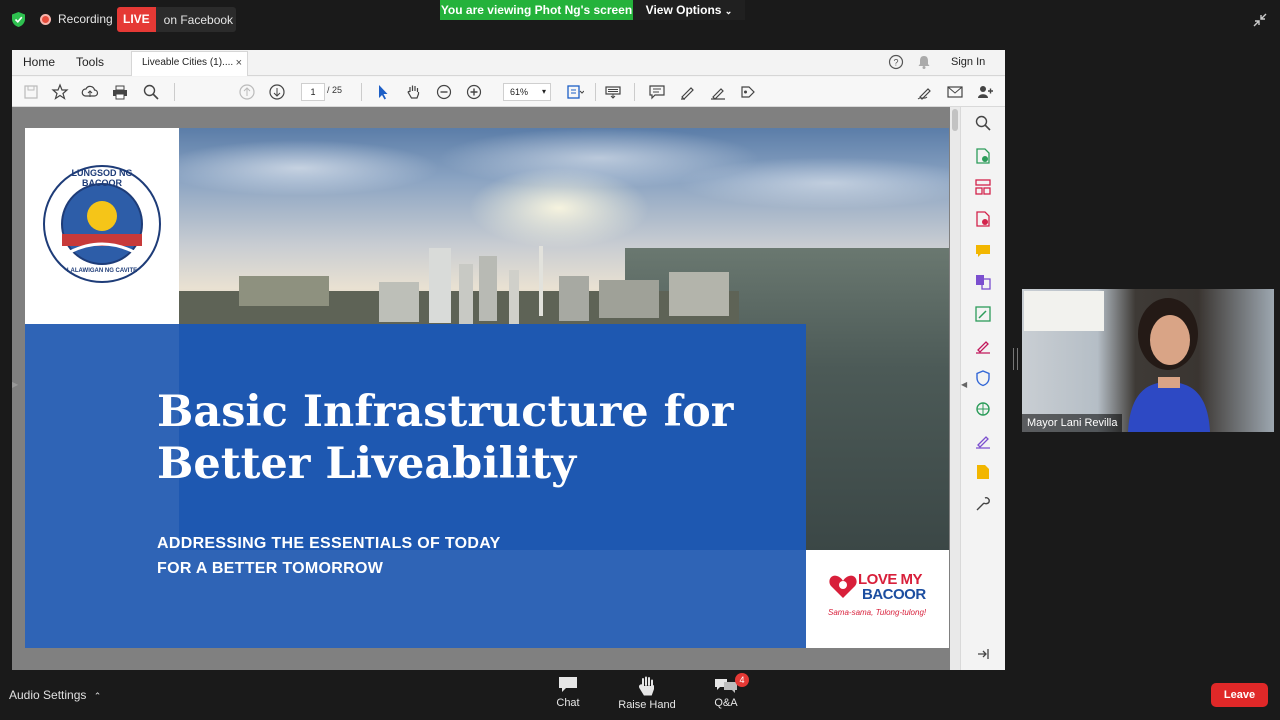  What do you see at coordinates (890, 579) in the screenshot?
I see `brand-line1: LOVE MY` at bounding box center [890, 579].